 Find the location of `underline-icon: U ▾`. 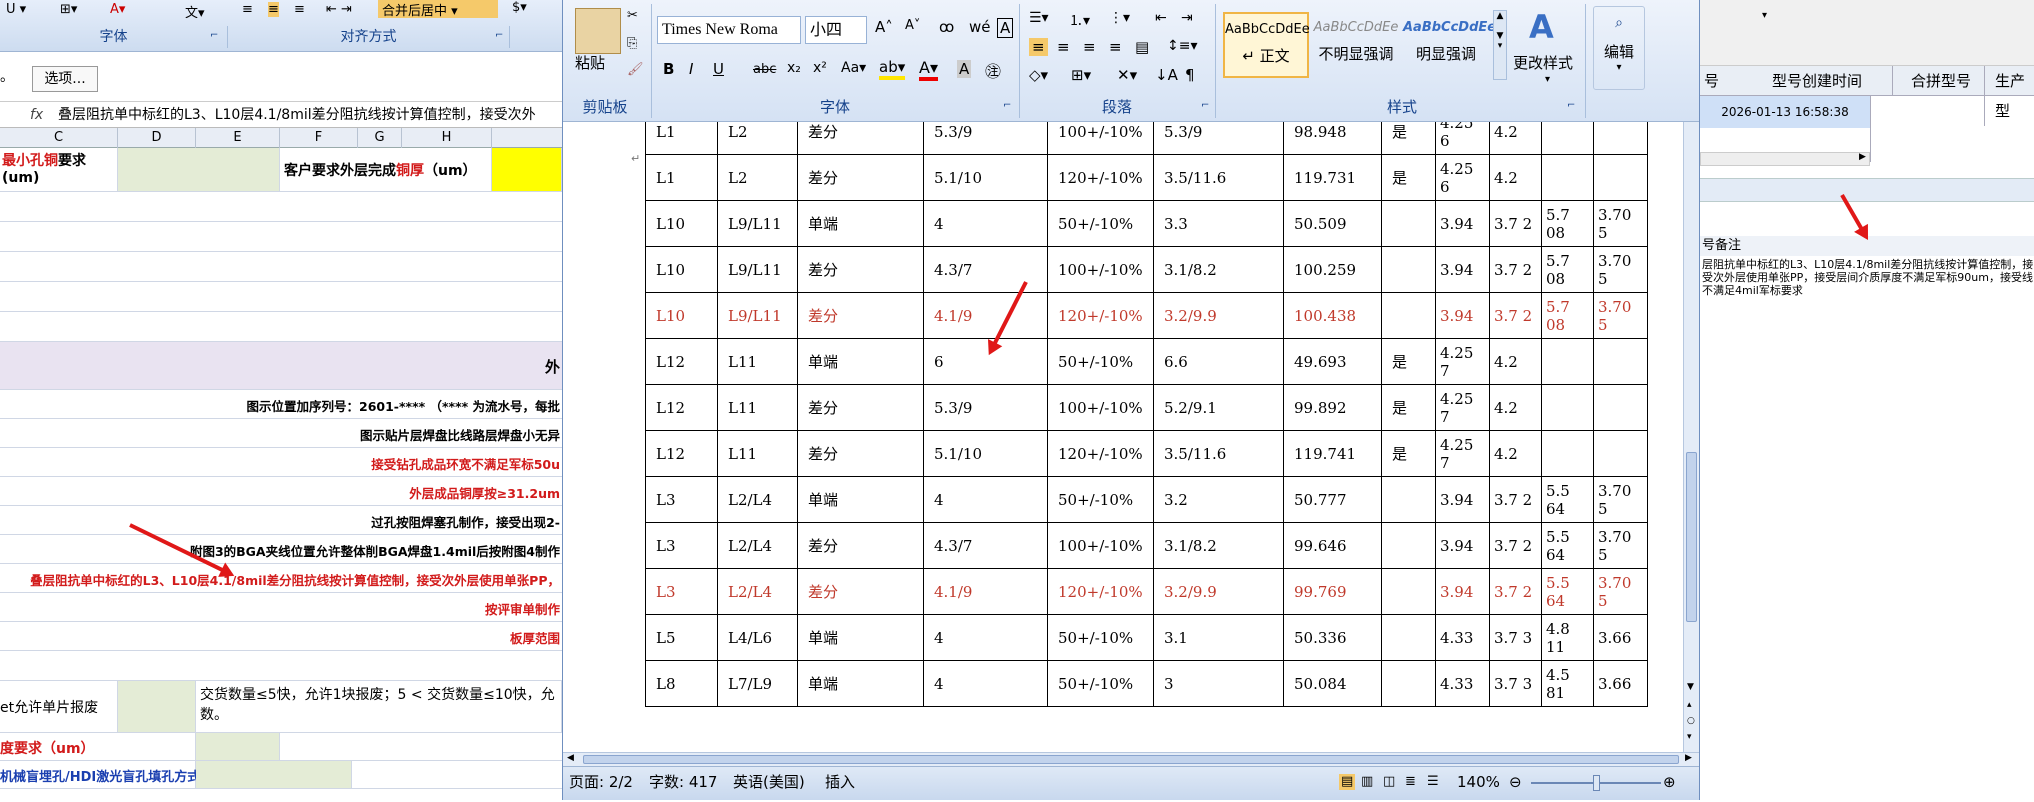

underline-icon: U ▾ is located at coordinates (16, 9).